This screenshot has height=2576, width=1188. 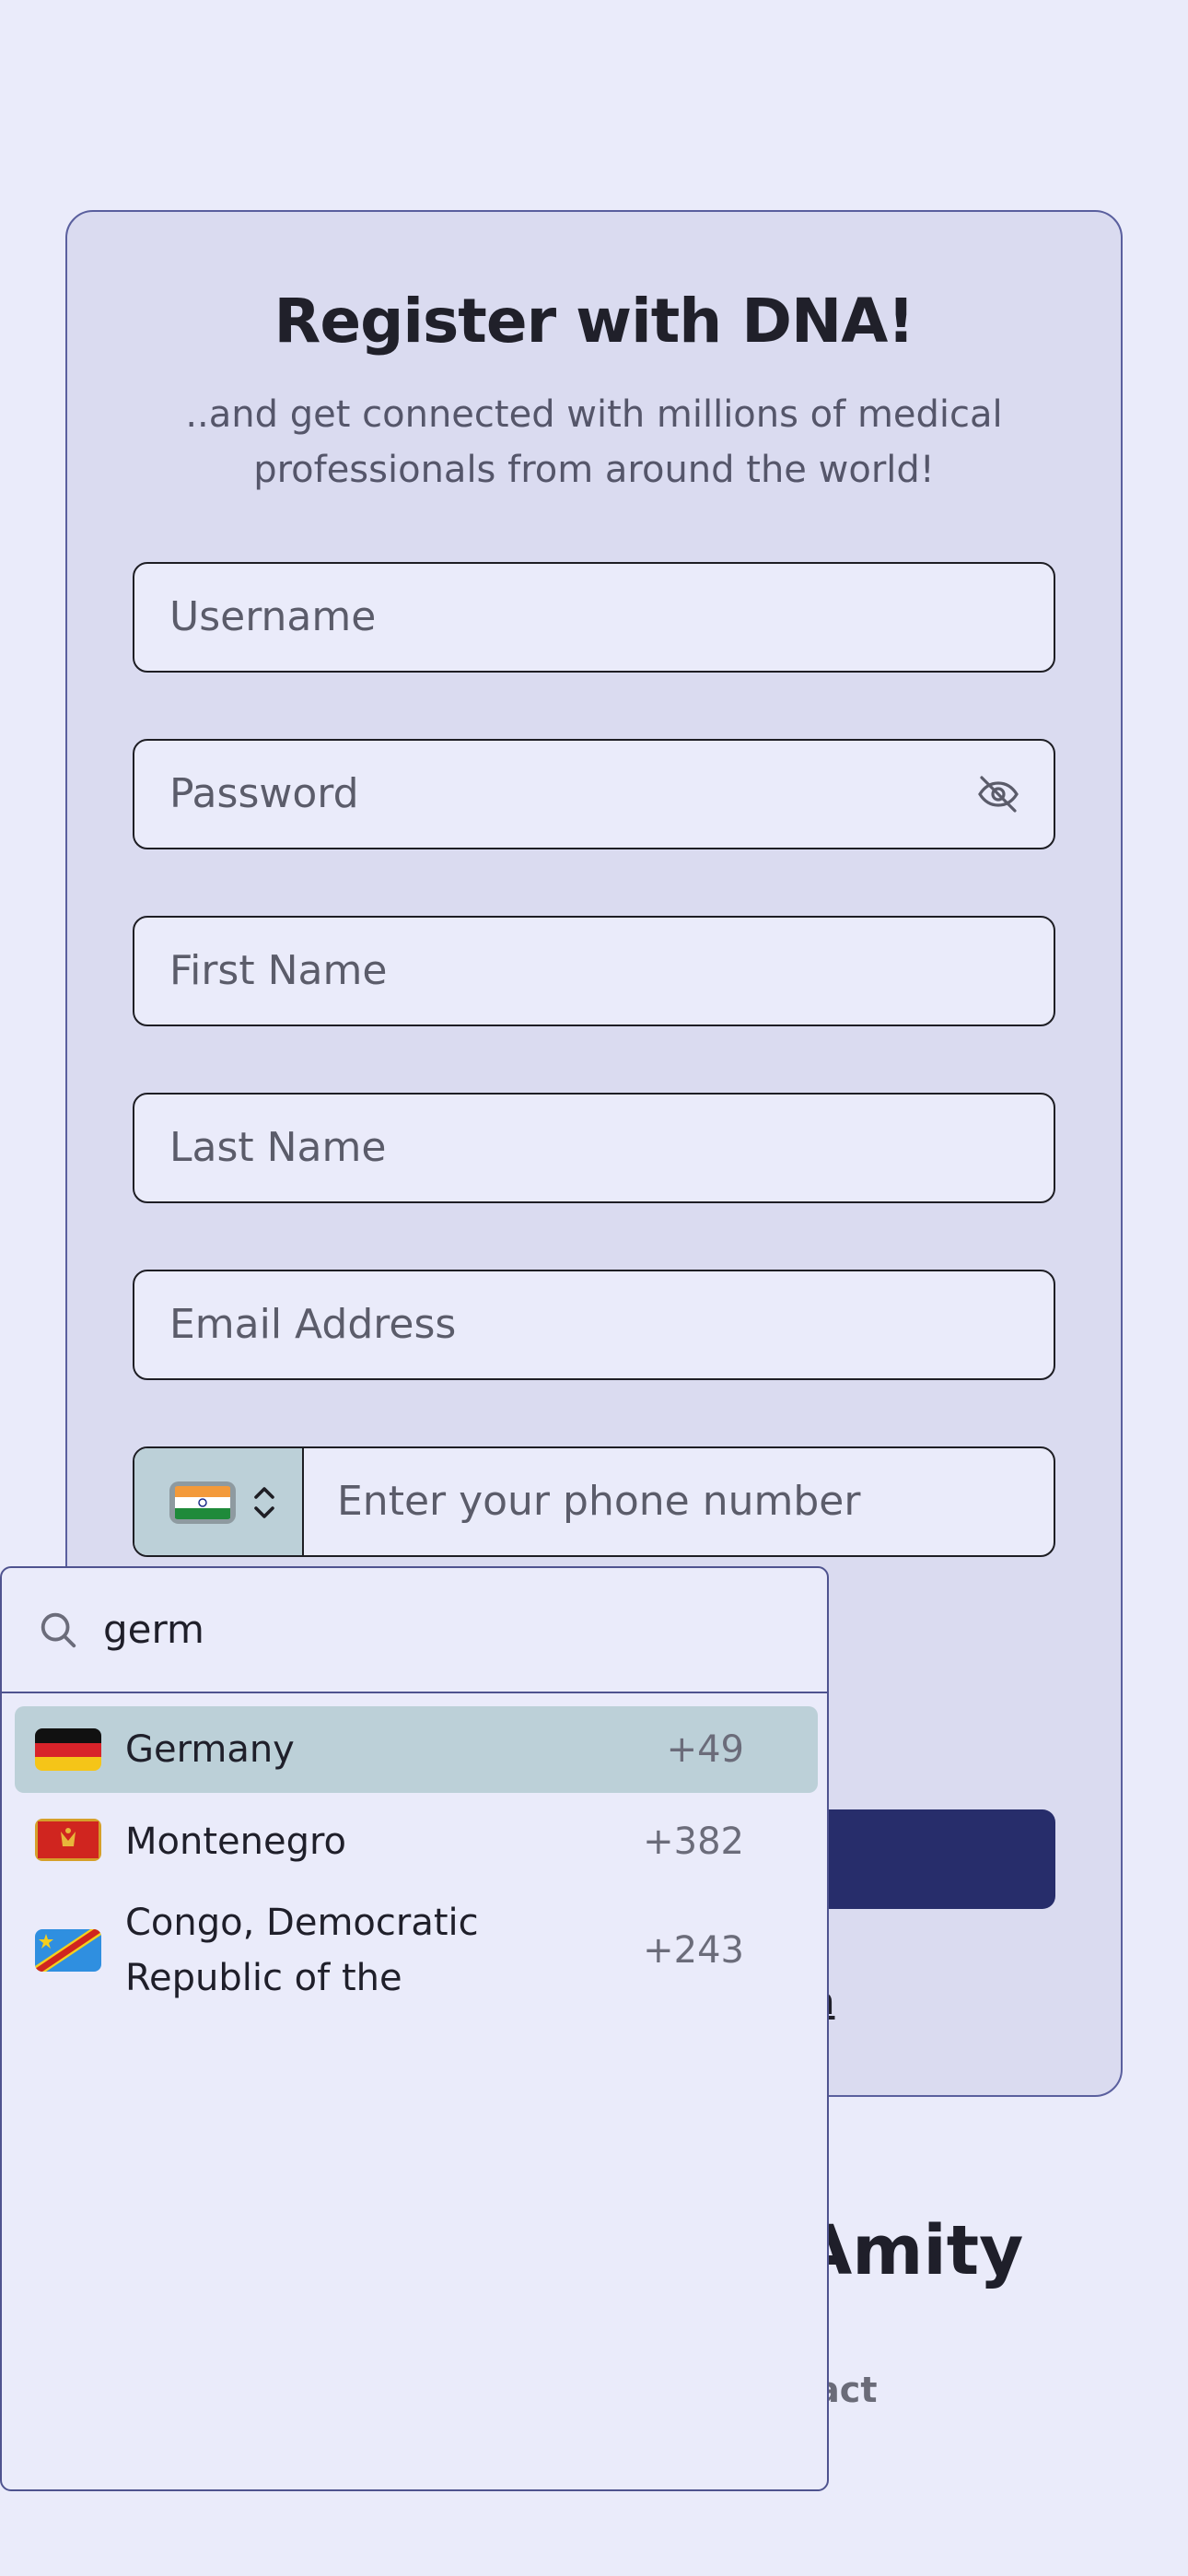 I want to click on first-name-placeholder: First Name, so click(x=278, y=971).